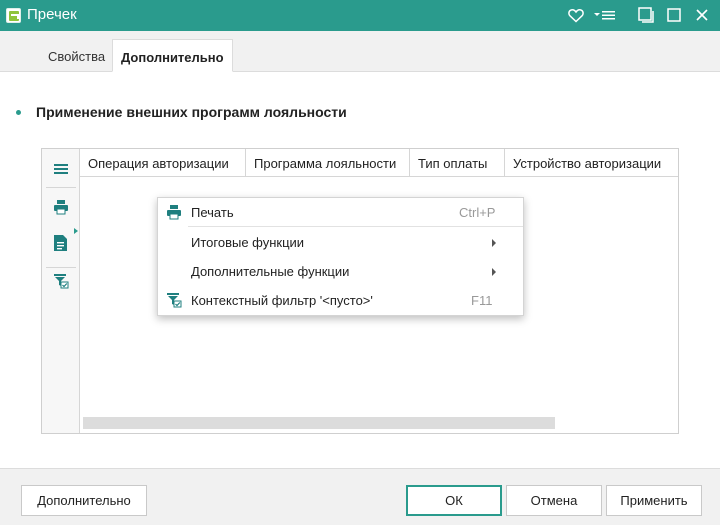  I want to click on app-icon, so click(13, 15).